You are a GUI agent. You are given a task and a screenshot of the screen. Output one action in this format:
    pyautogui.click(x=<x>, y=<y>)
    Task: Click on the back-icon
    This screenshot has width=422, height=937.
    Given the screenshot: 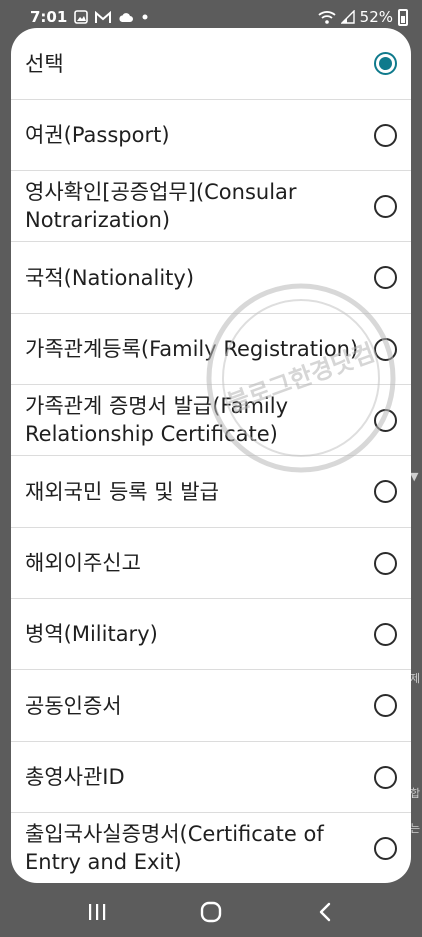 What is the action you would take?
    pyautogui.click(x=325, y=912)
    